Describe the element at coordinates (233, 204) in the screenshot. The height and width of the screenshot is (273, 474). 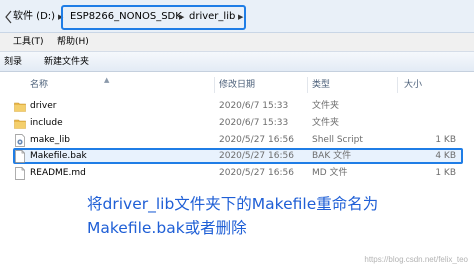
I see `annotation-line-1: 将driver_lib文件夹下的Makefile重命名为` at that location.